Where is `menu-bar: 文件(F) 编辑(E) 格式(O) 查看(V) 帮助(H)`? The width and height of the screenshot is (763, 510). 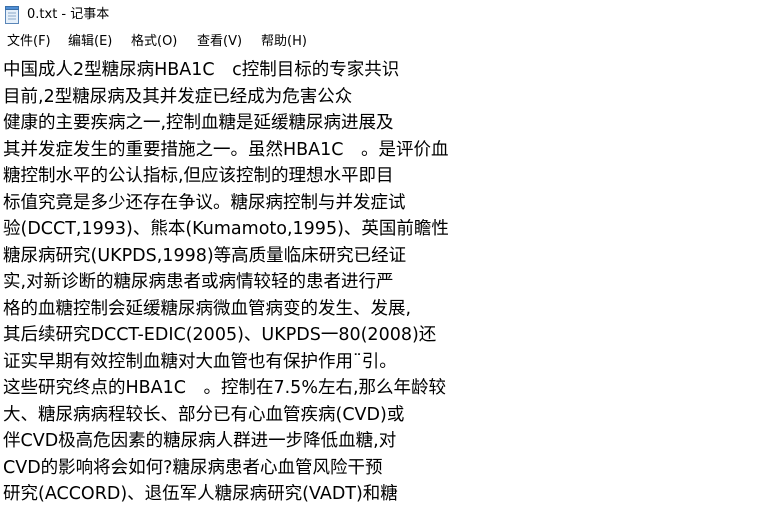 menu-bar: 文件(F) 编辑(E) 格式(O) 查看(V) 帮助(H) is located at coordinates (381, 42).